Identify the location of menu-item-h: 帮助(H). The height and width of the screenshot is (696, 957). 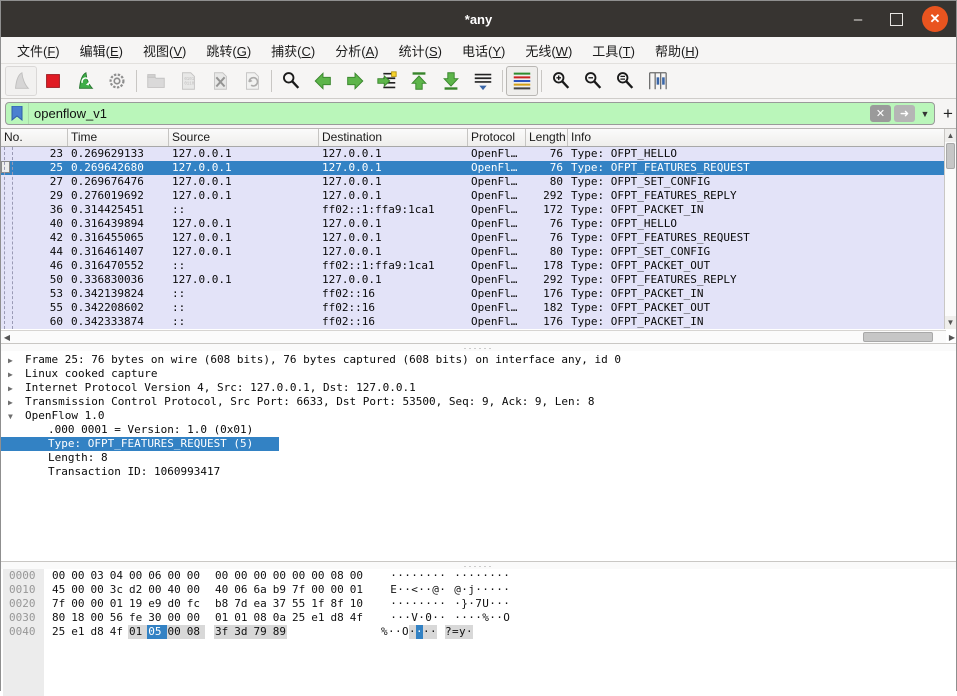
(677, 50).